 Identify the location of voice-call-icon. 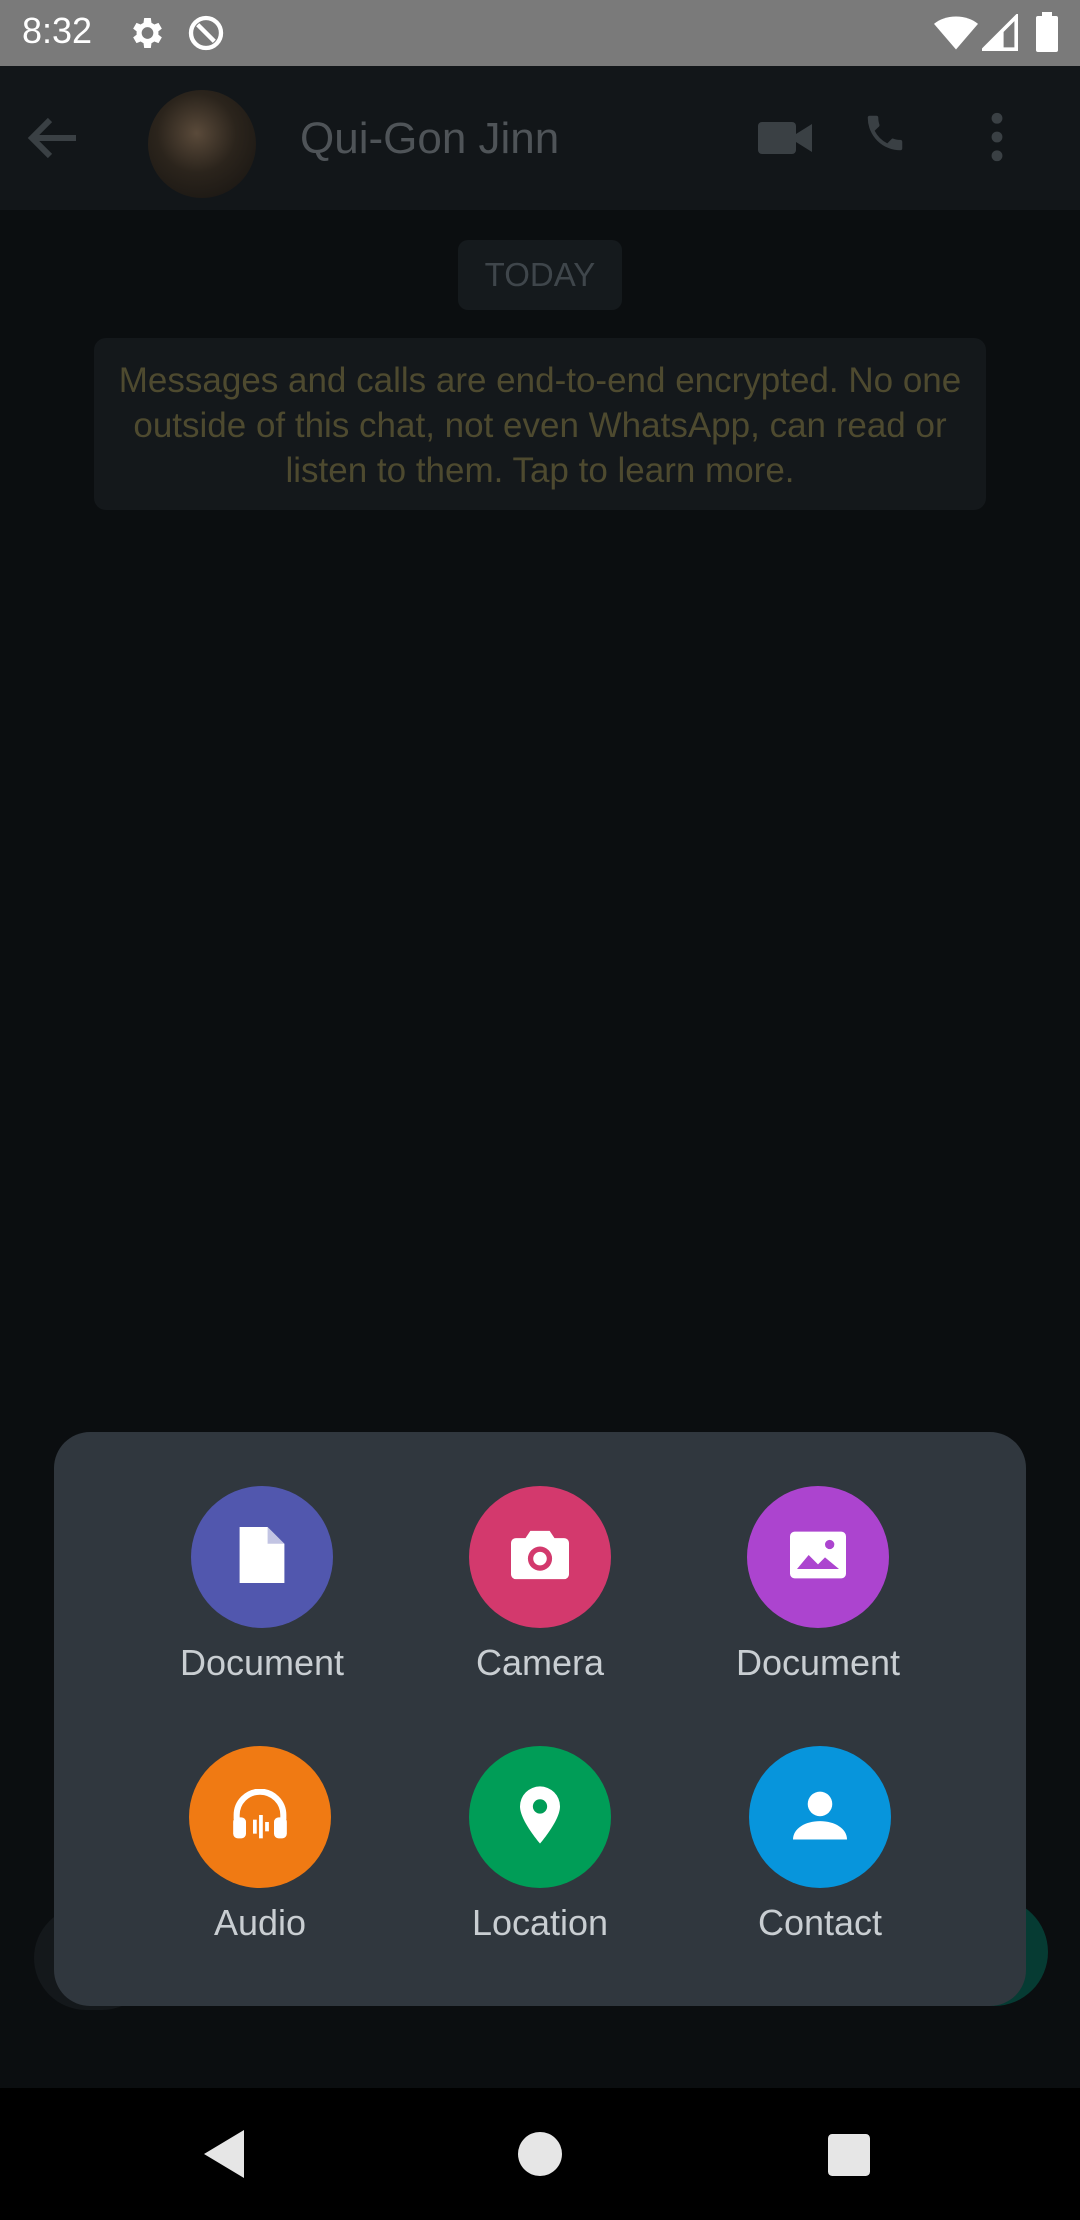
(885, 135).